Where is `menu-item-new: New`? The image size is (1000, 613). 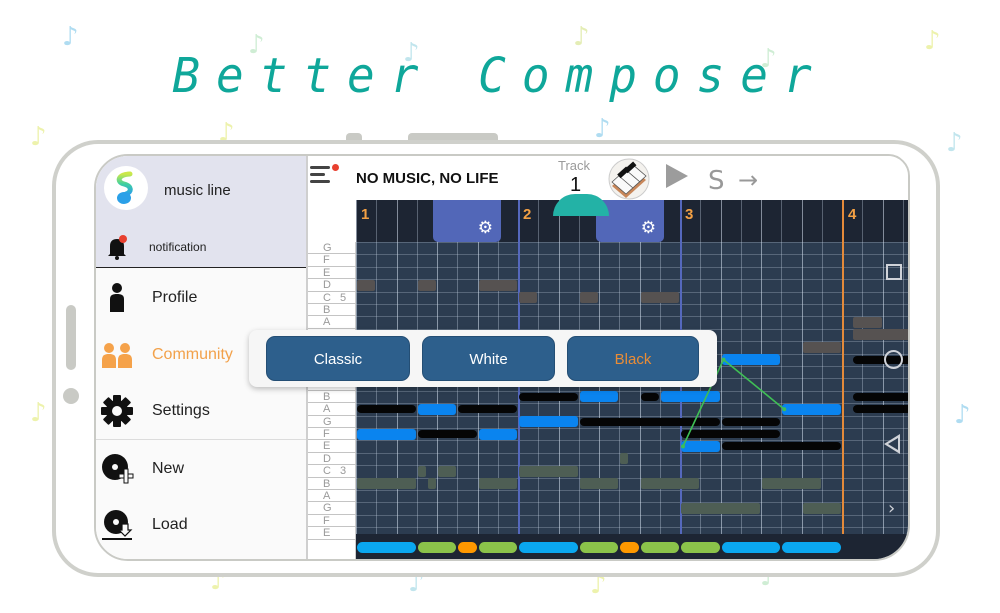 menu-item-new: New is located at coordinates (201, 469).